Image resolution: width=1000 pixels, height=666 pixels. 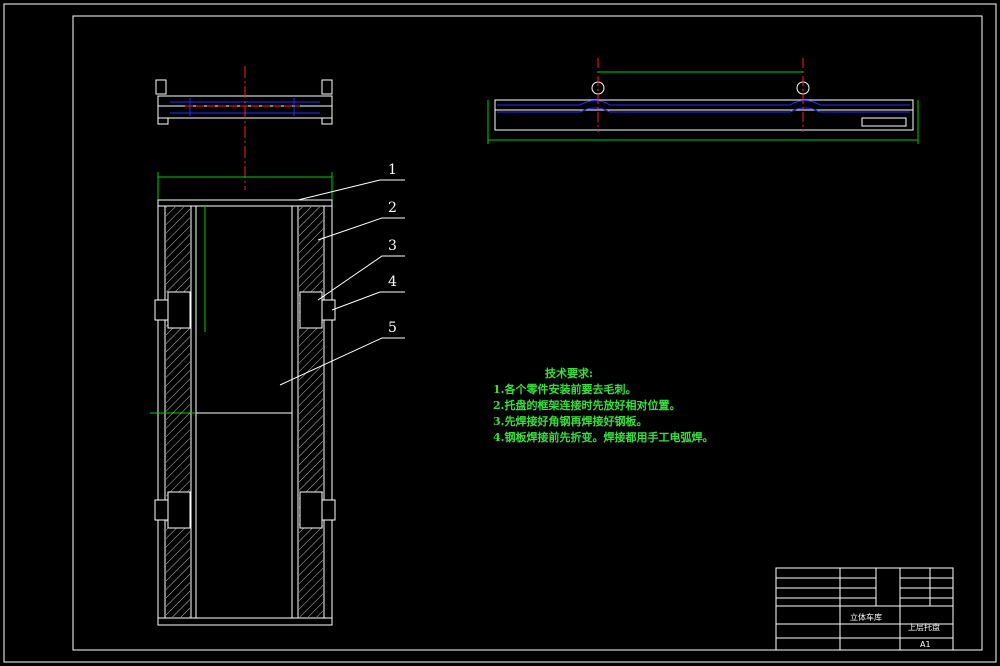 I want to click on side-view, so click(x=703, y=101).